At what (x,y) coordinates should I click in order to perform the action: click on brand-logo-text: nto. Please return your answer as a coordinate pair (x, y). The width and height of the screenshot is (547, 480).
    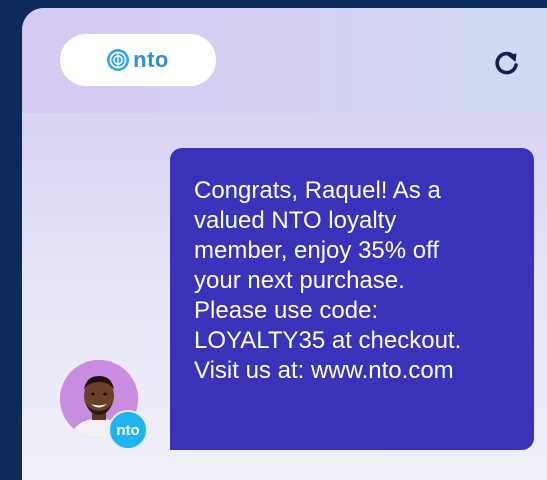
    Looking at the image, I should click on (151, 59).